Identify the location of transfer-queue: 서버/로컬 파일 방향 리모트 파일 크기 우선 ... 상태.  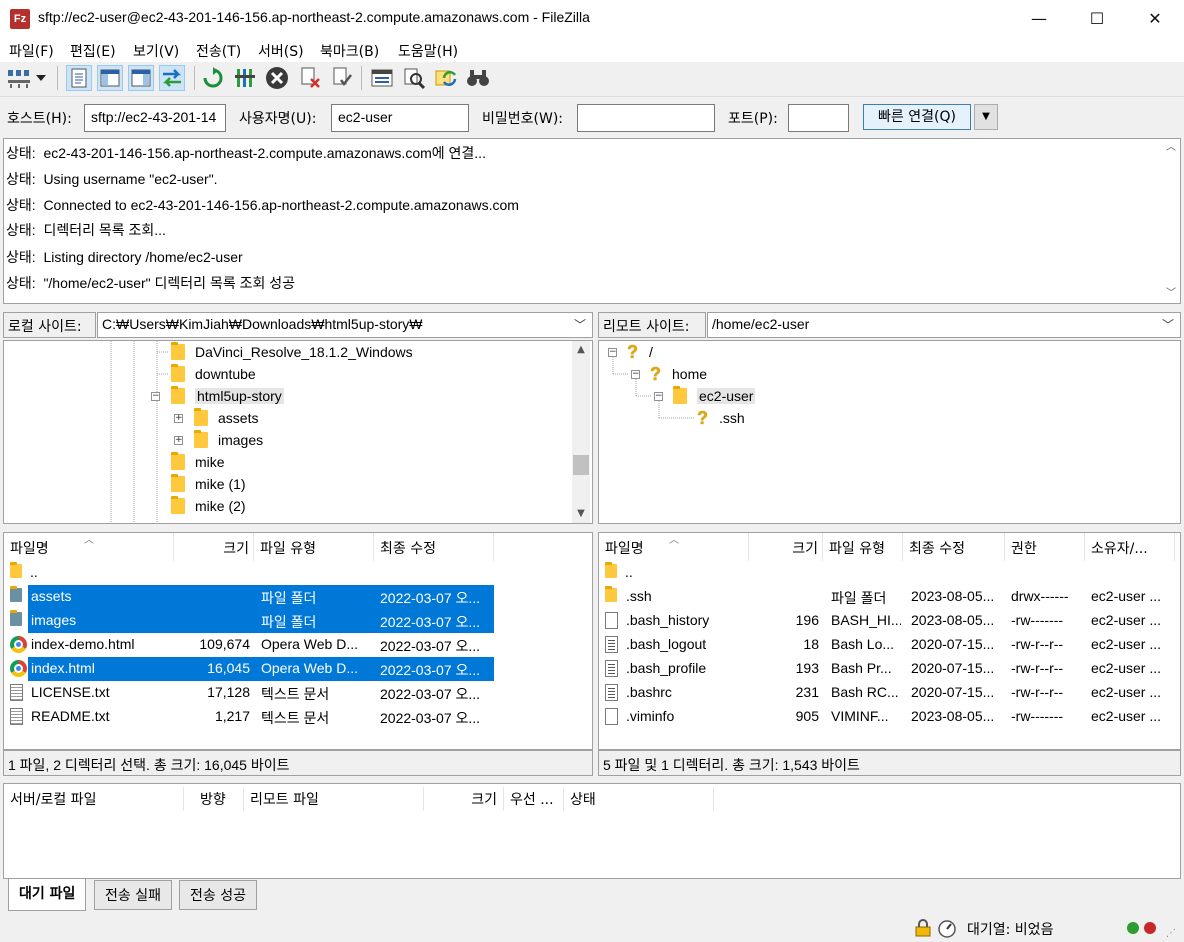
(592, 831).